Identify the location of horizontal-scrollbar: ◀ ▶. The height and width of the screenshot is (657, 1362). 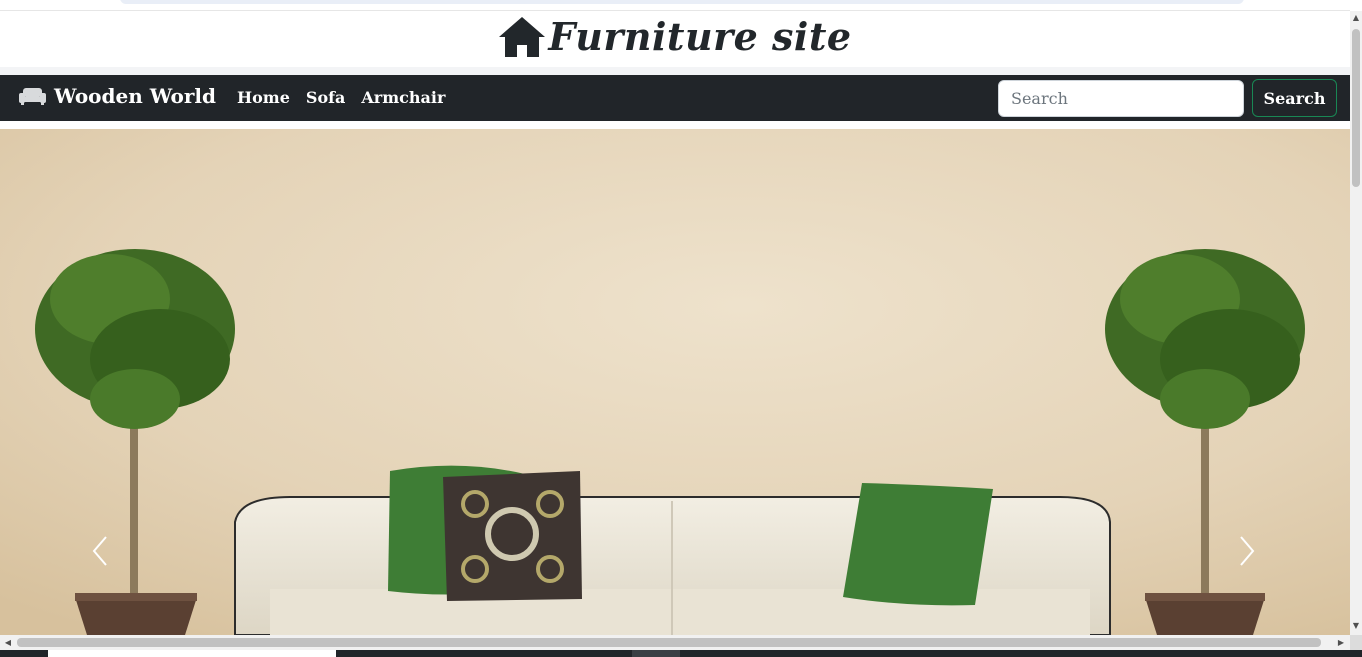
(675, 642).